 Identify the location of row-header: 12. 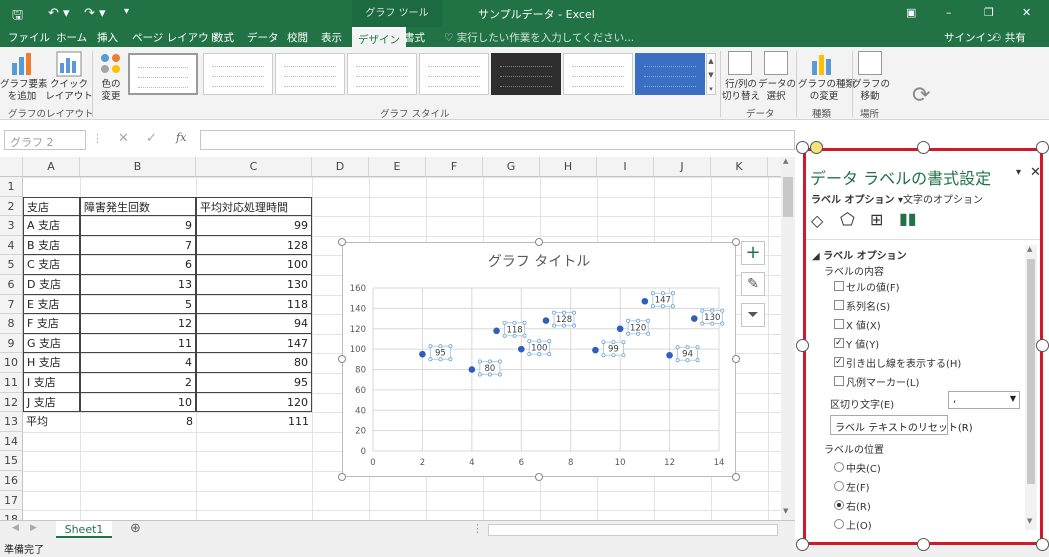
(11, 402).